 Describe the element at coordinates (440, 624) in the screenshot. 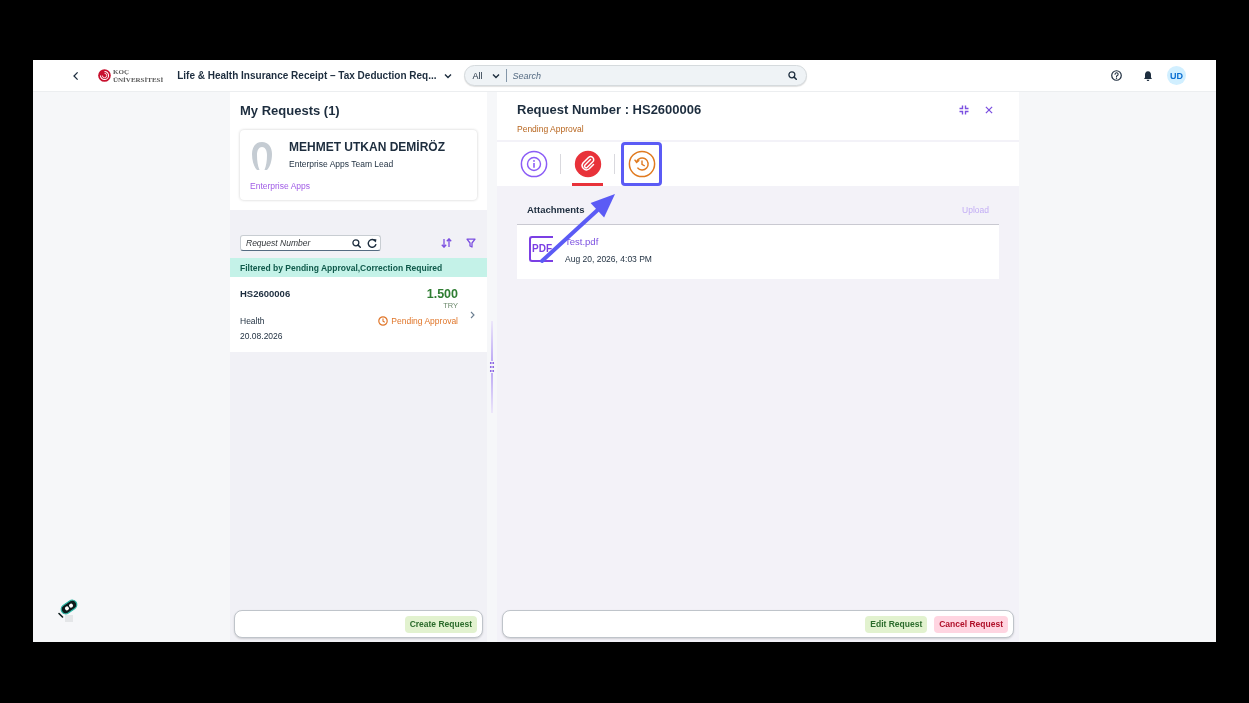

I see `action-button: Create Request` at that location.